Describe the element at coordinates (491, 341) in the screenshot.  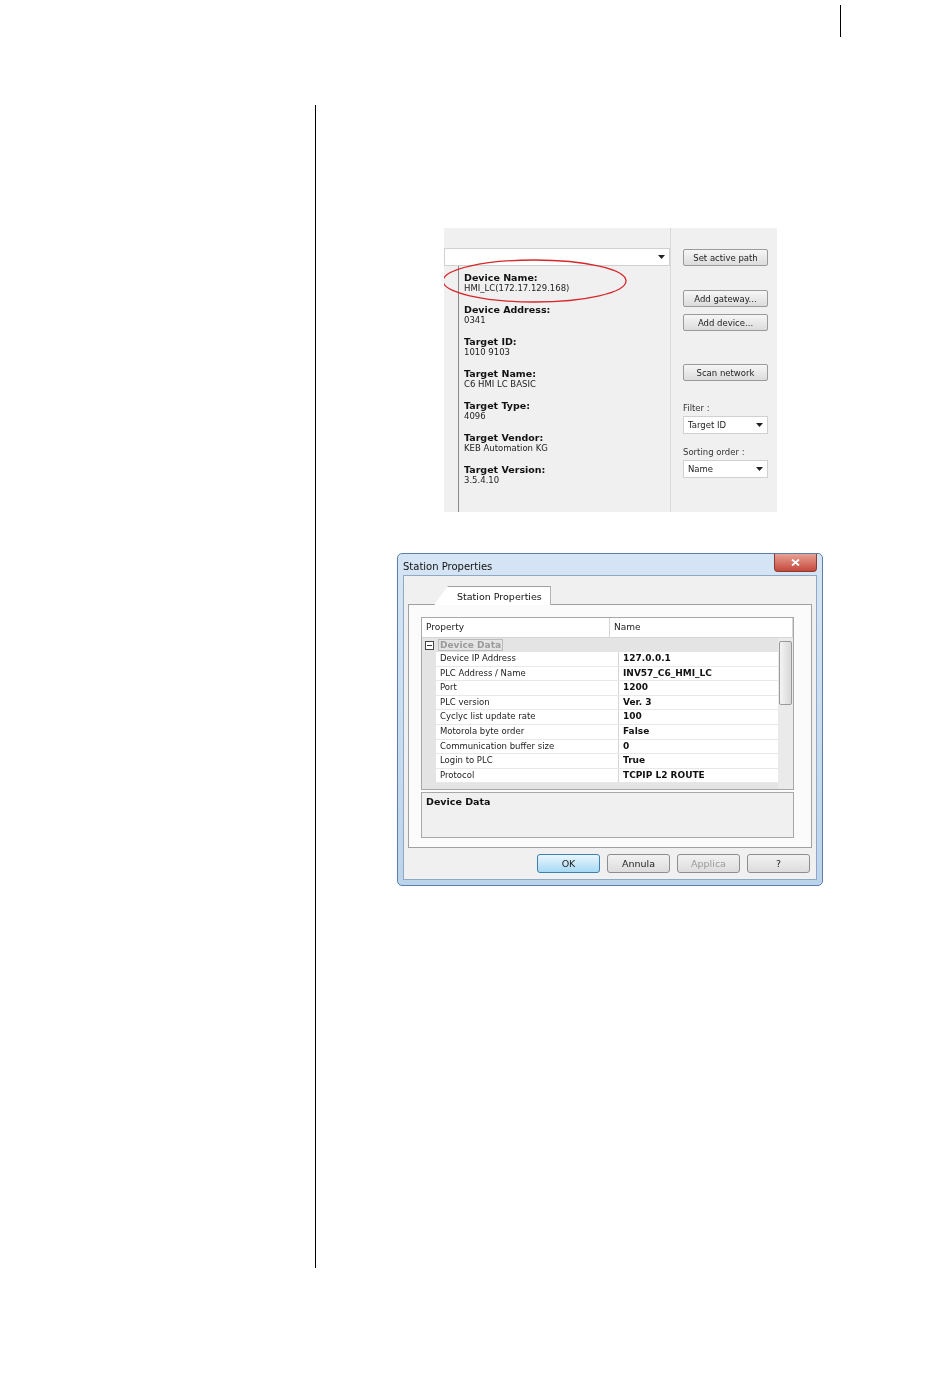
I see `field-label: Target ID:` at that location.